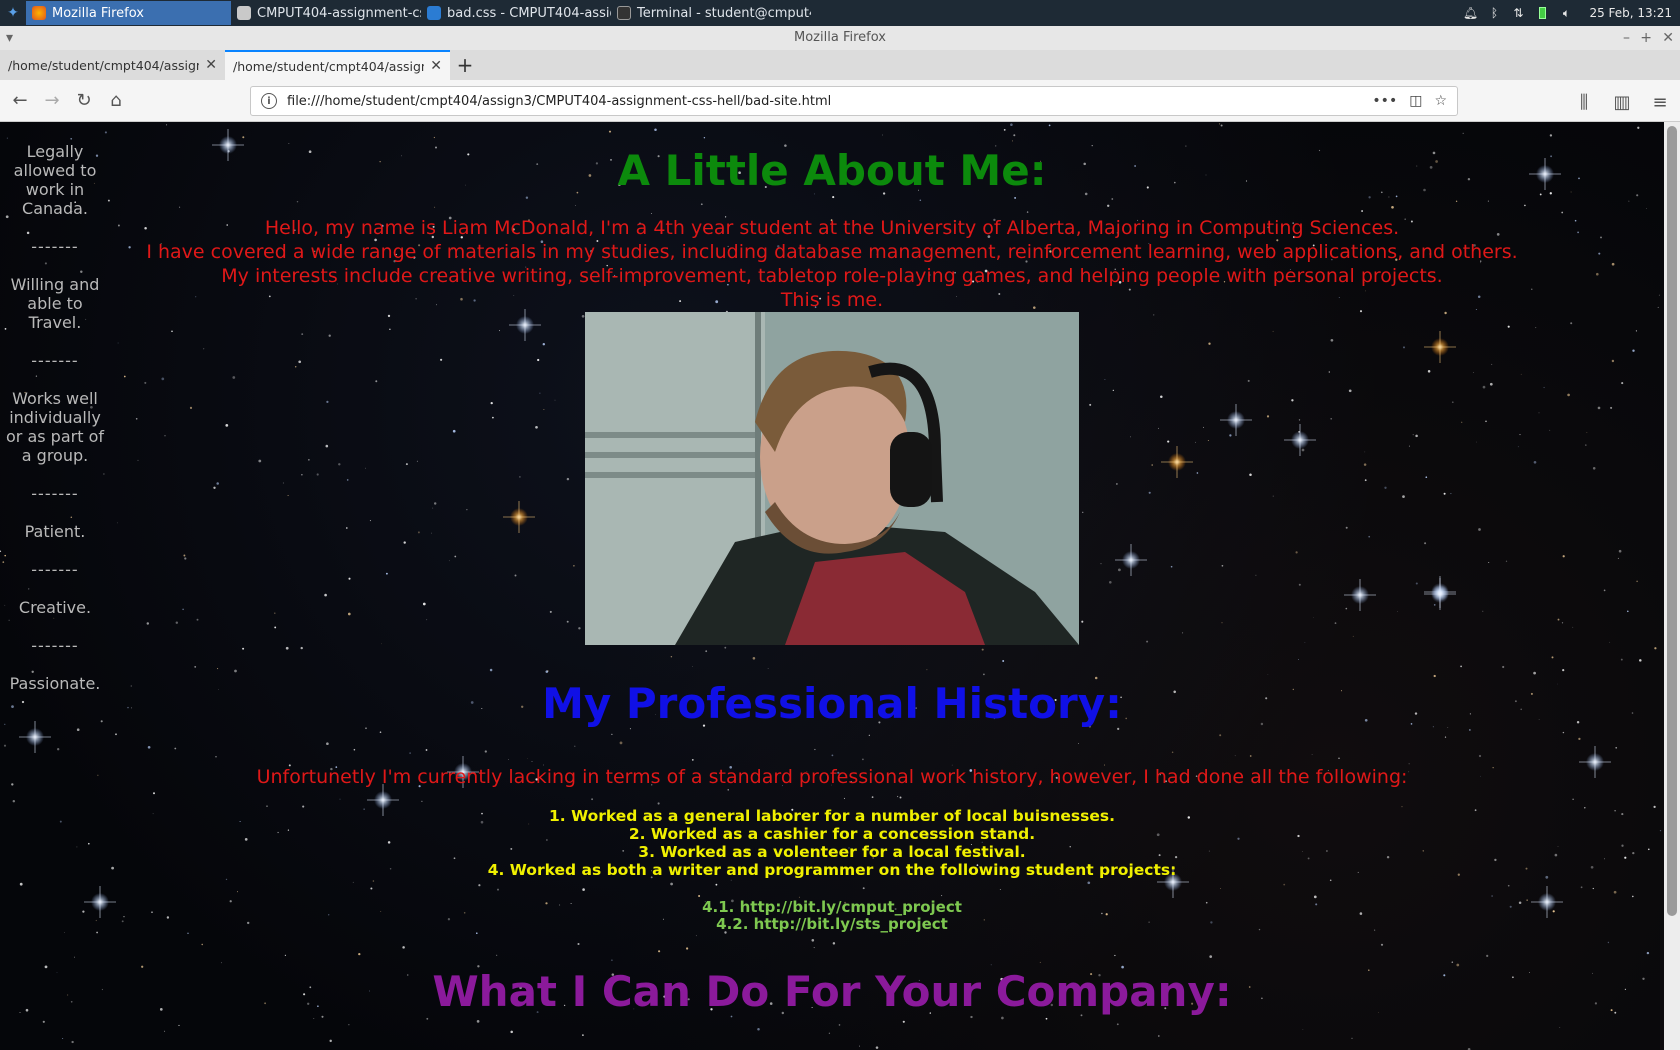 The height and width of the screenshot is (1050, 1680). What do you see at coordinates (832, 907) in the screenshot?
I see `project-link: 4.1. http://bit.ly/cmput_project` at bounding box center [832, 907].